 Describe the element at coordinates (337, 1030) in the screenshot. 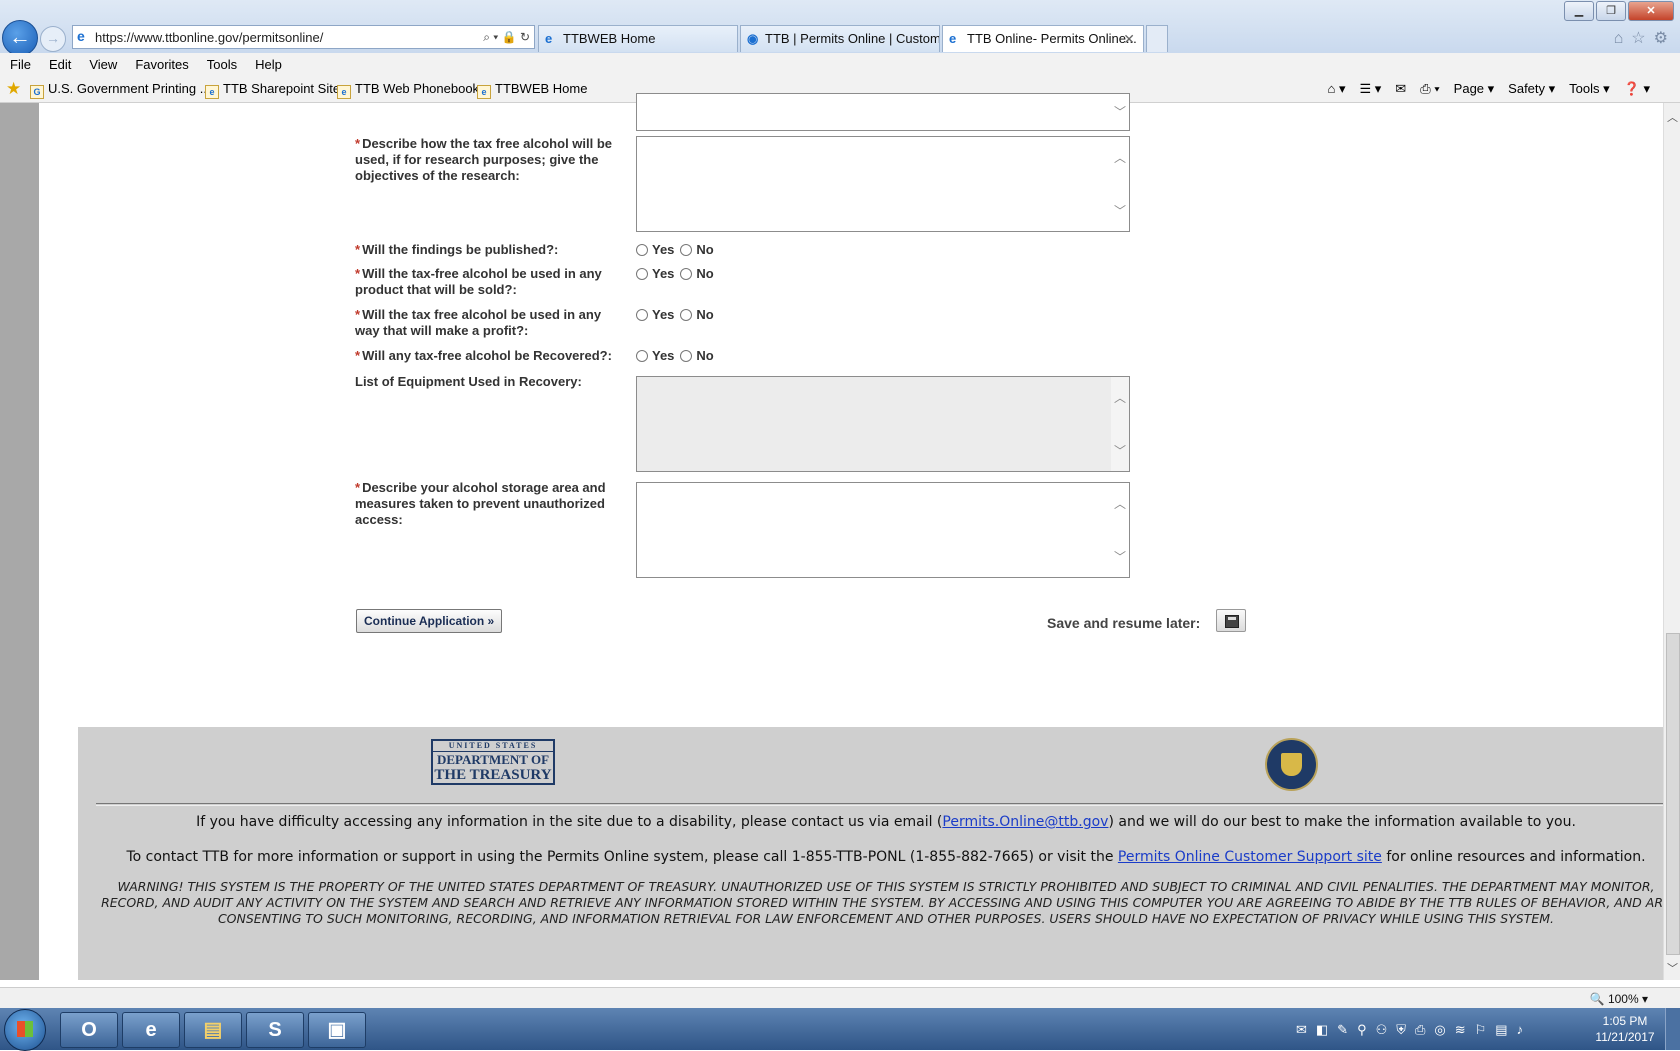

I see `app-taskbar-icon: ▣` at that location.